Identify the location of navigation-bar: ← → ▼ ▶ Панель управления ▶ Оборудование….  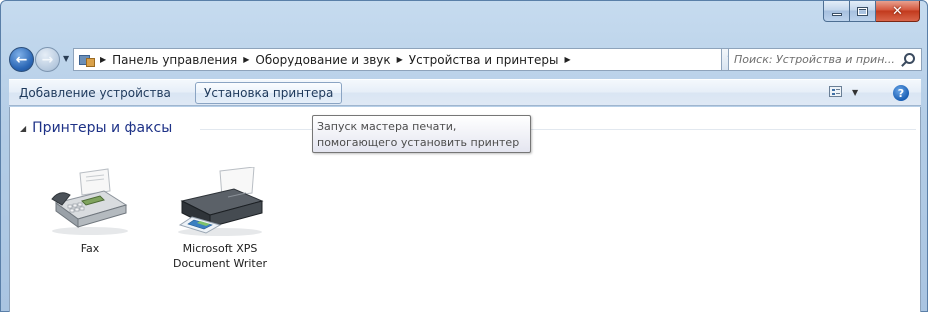
(464, 59).